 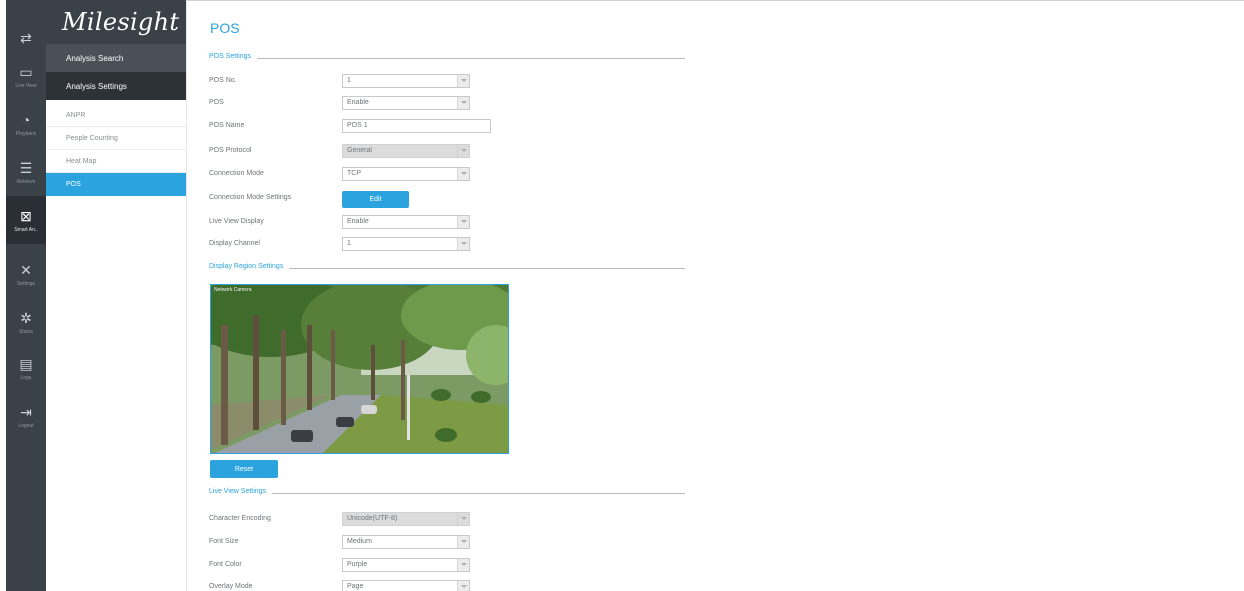 I want to click on rail-logs: ▤ Logs, so click(x=26, y=368).